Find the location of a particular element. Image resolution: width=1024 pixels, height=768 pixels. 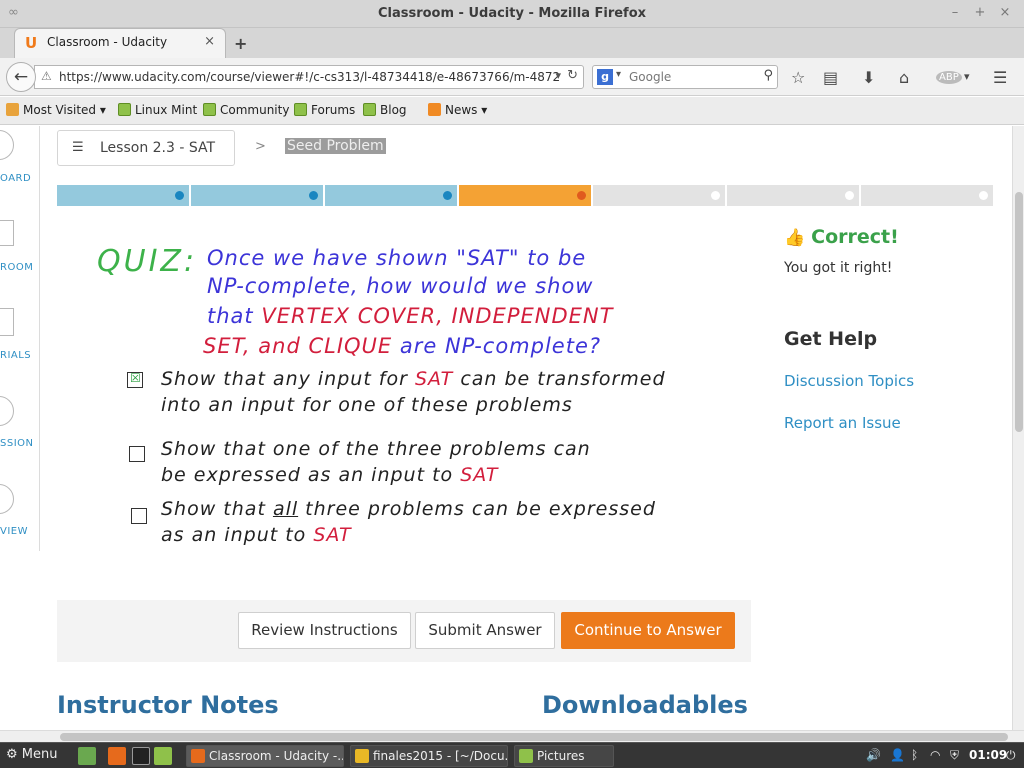

lesson-progress-bar is located at coordinates (525, 195).